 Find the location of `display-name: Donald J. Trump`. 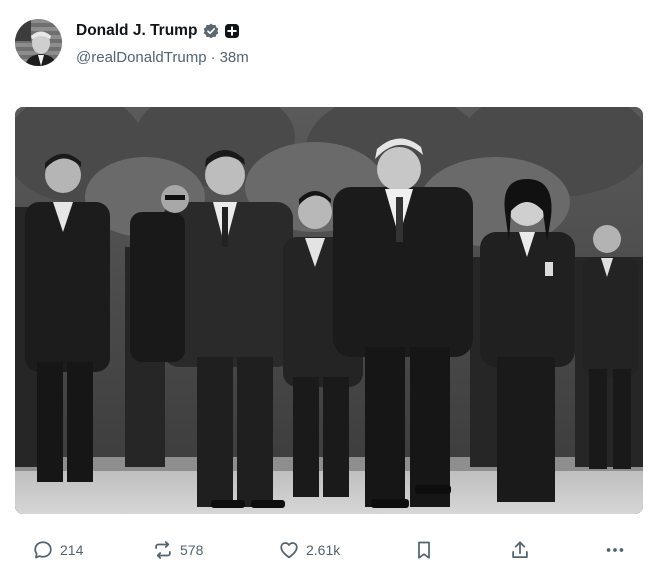

display-name: Donald J. Trump is located at coordinates (136, 31).